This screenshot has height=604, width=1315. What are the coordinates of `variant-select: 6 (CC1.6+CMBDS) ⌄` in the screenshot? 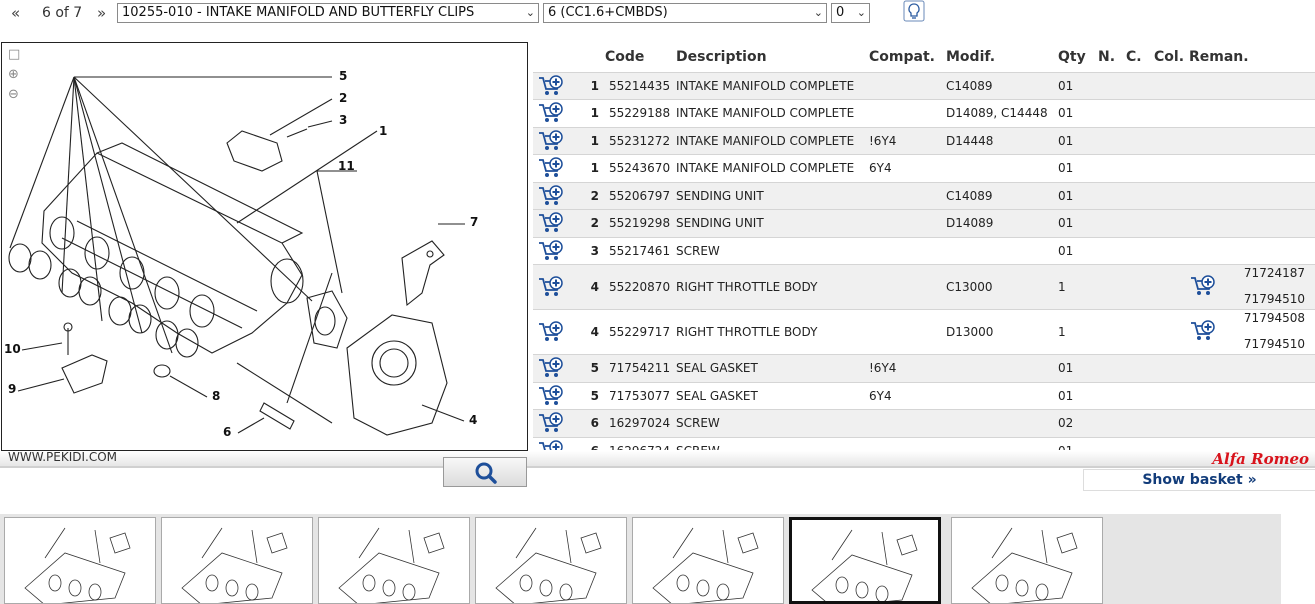 It's located at (685, 13).